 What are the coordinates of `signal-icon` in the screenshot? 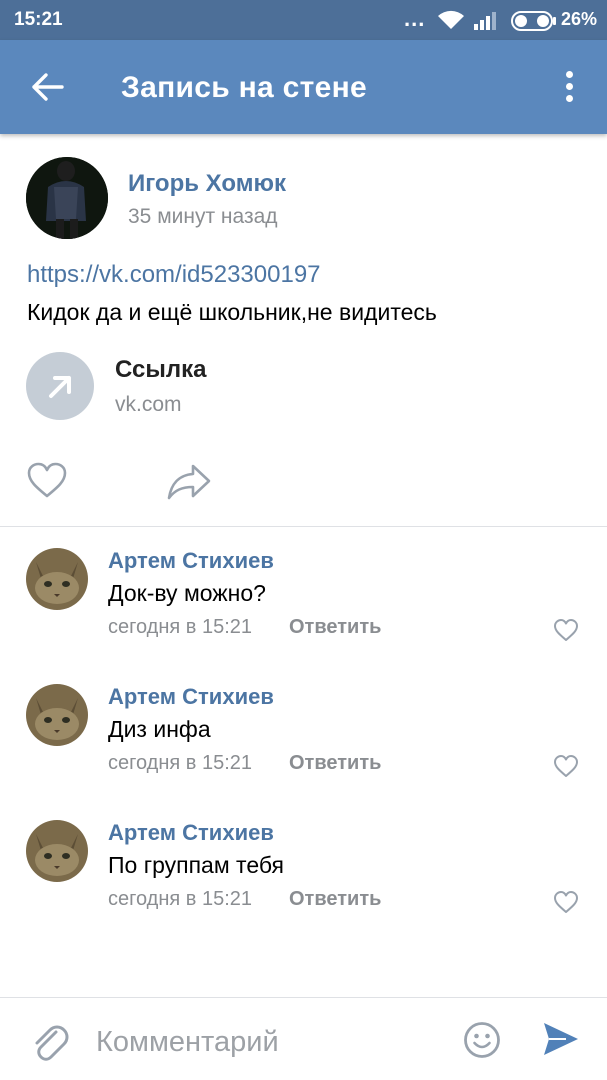 It's located at (485, 21).